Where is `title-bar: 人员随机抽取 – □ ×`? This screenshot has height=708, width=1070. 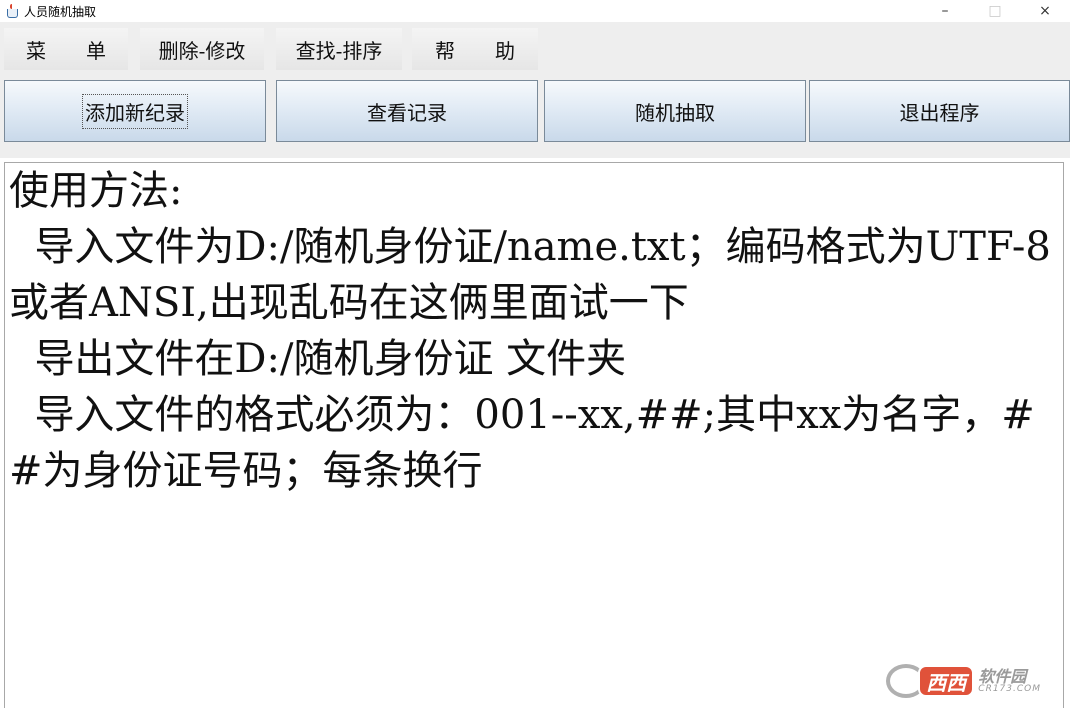 title-bar: 人员随机抽取 – □ × is located at coordinates (535, 11).